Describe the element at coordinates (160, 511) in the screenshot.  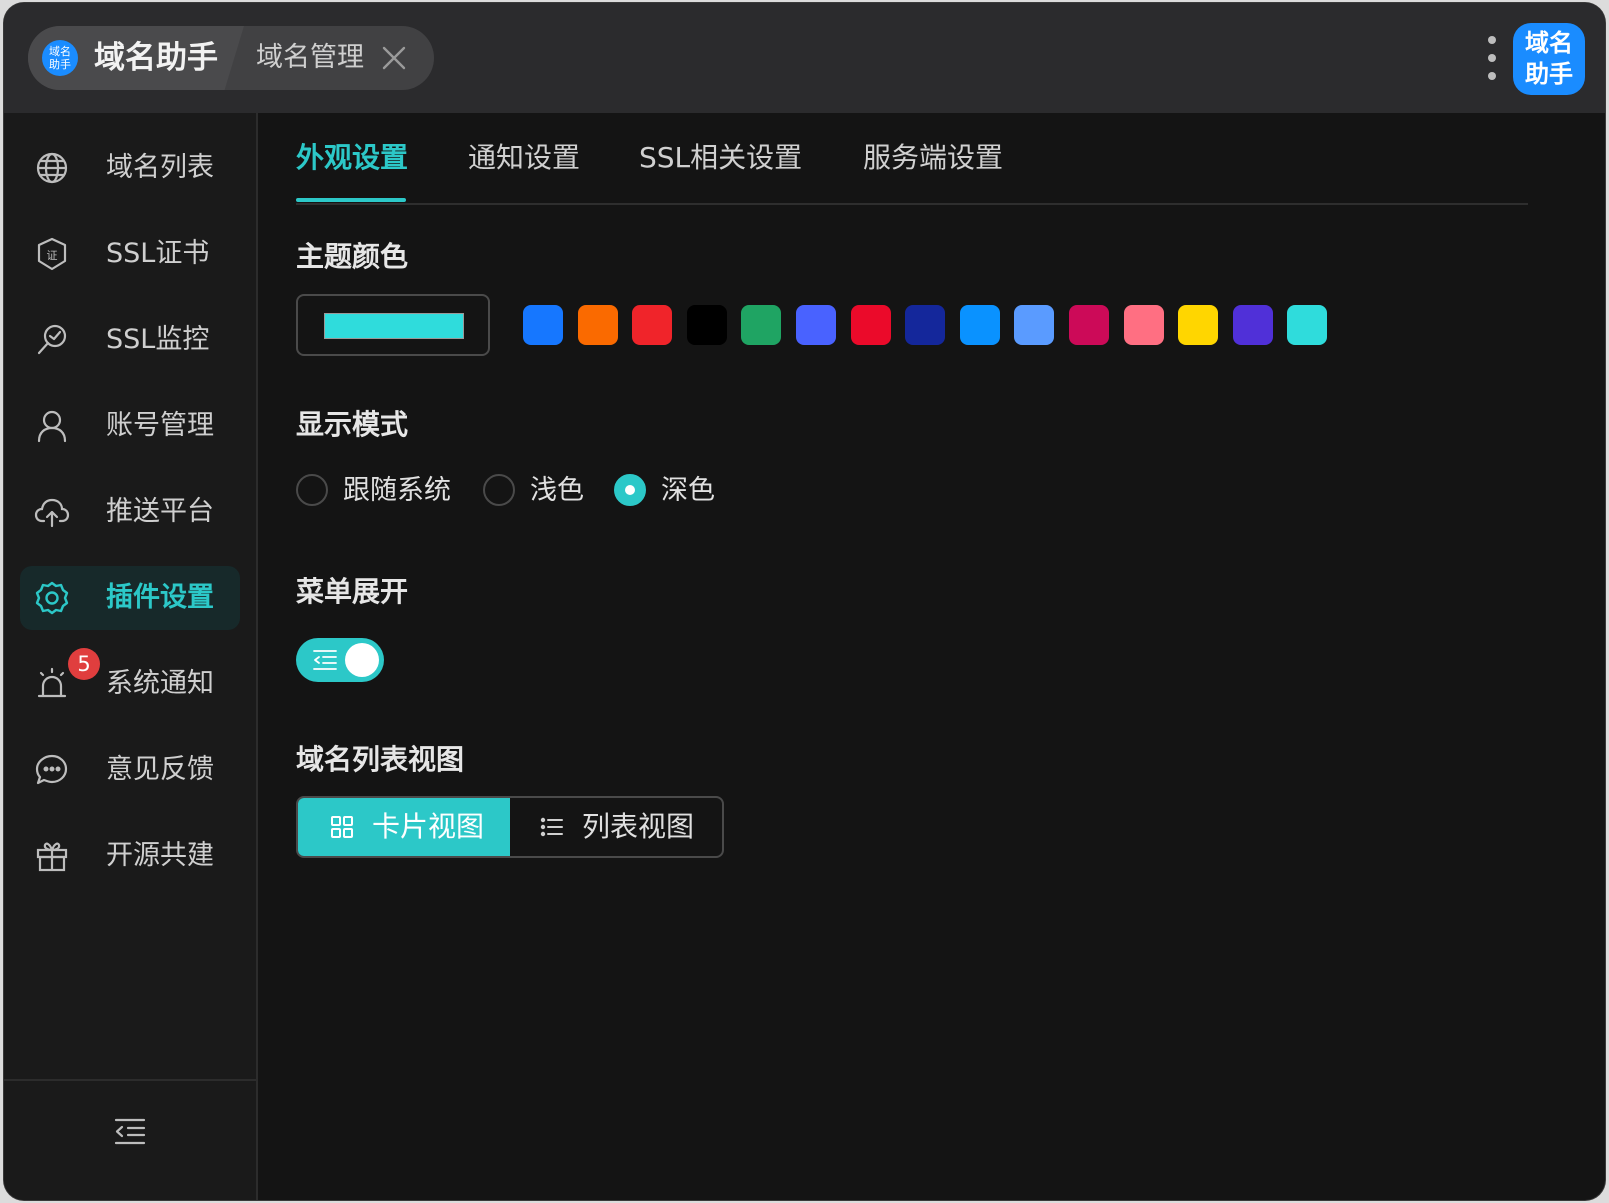
I see `sidebar-item-label: 推送平台` at that location.